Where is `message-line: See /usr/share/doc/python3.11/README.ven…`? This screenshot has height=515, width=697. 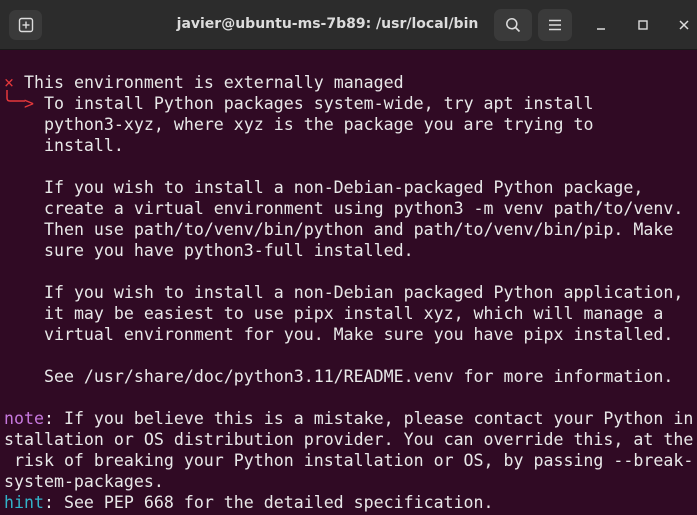
message-line: See /usr/share/doc/python3.11/README.ven… is located at coordinates (358, 376).